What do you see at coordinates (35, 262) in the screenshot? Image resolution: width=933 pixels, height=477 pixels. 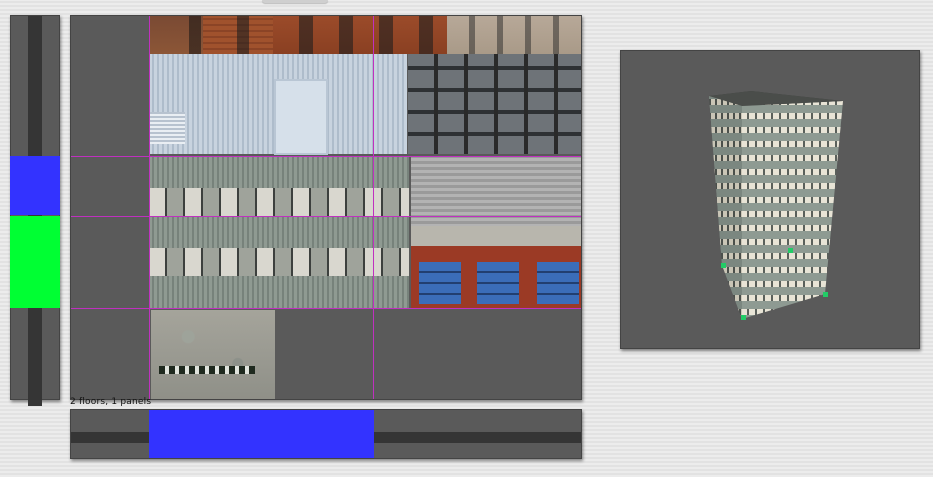 I see `floor-marker-green` at bounding box center [35, 262].